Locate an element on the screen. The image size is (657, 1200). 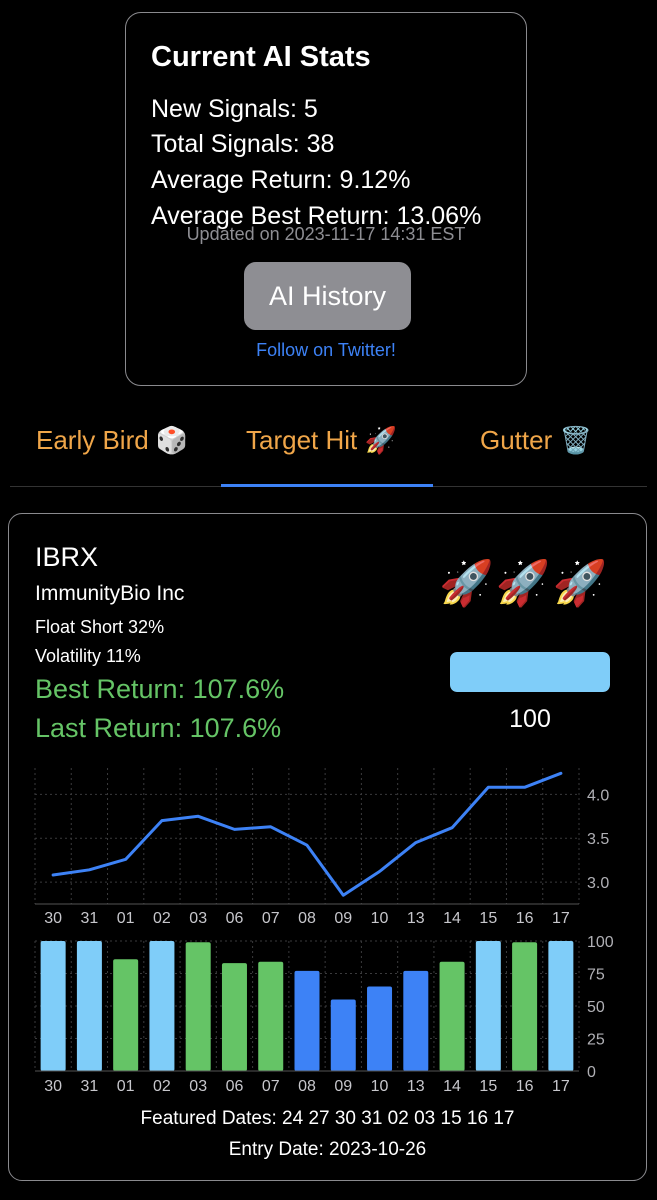
line-chart-ytick: 3.0 is located at coordinates (598, 883).